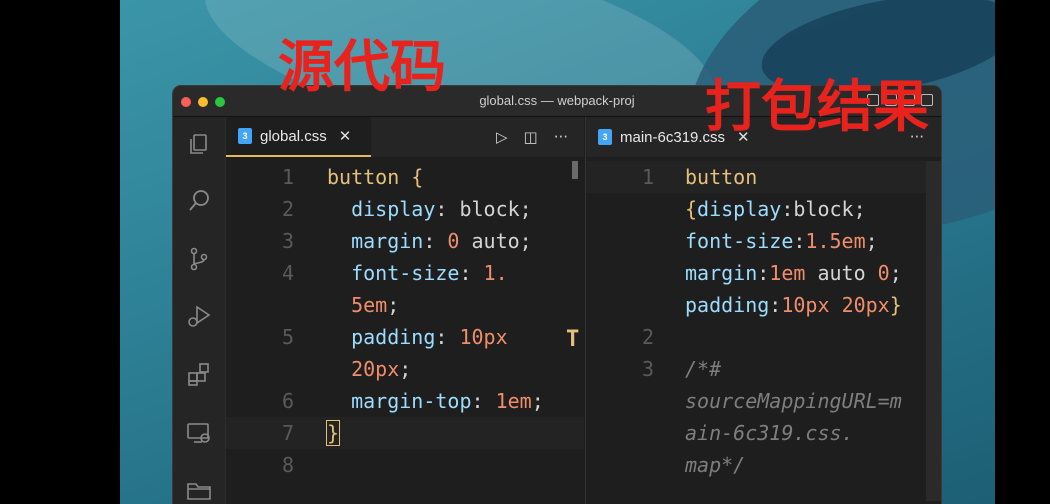 The image size is (1050, 504). I want to click on run-icon: ▷, so click(502, 137).